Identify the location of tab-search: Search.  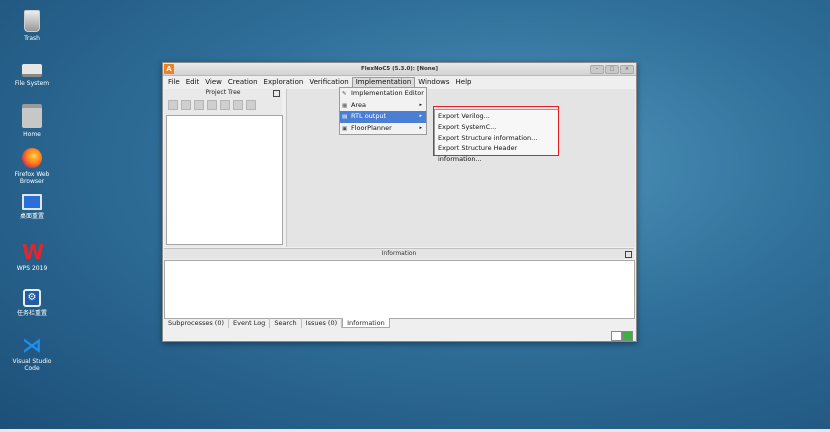
(286, 323).